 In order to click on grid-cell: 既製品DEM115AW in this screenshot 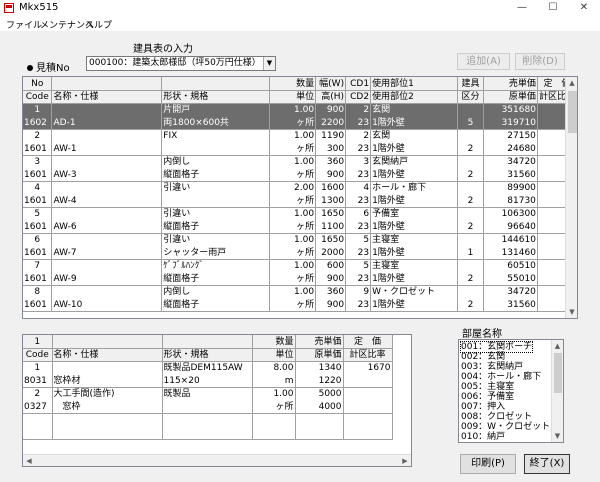, I will do `click(207, 367)`.